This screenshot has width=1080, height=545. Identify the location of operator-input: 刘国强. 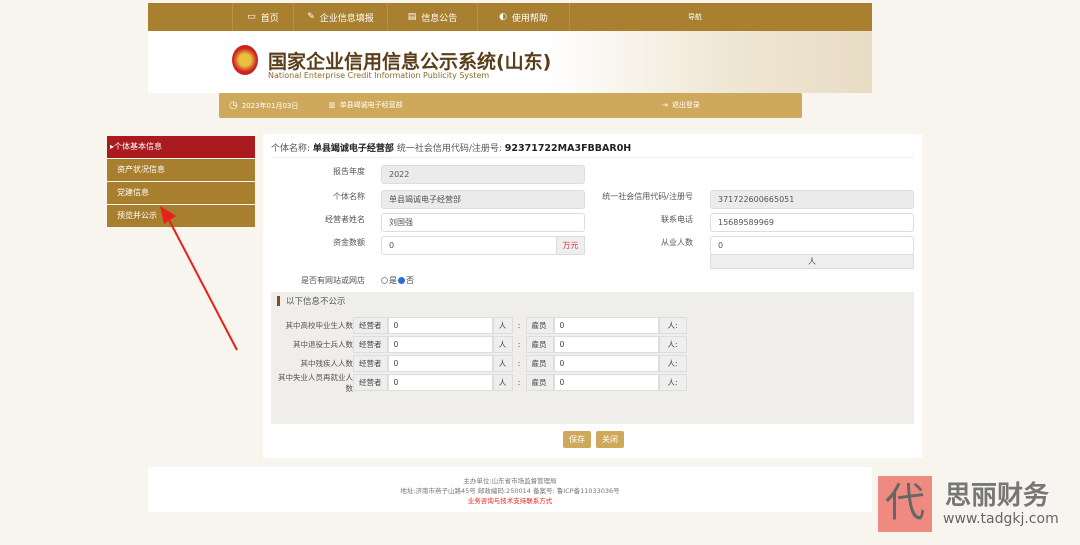
(483, 222).